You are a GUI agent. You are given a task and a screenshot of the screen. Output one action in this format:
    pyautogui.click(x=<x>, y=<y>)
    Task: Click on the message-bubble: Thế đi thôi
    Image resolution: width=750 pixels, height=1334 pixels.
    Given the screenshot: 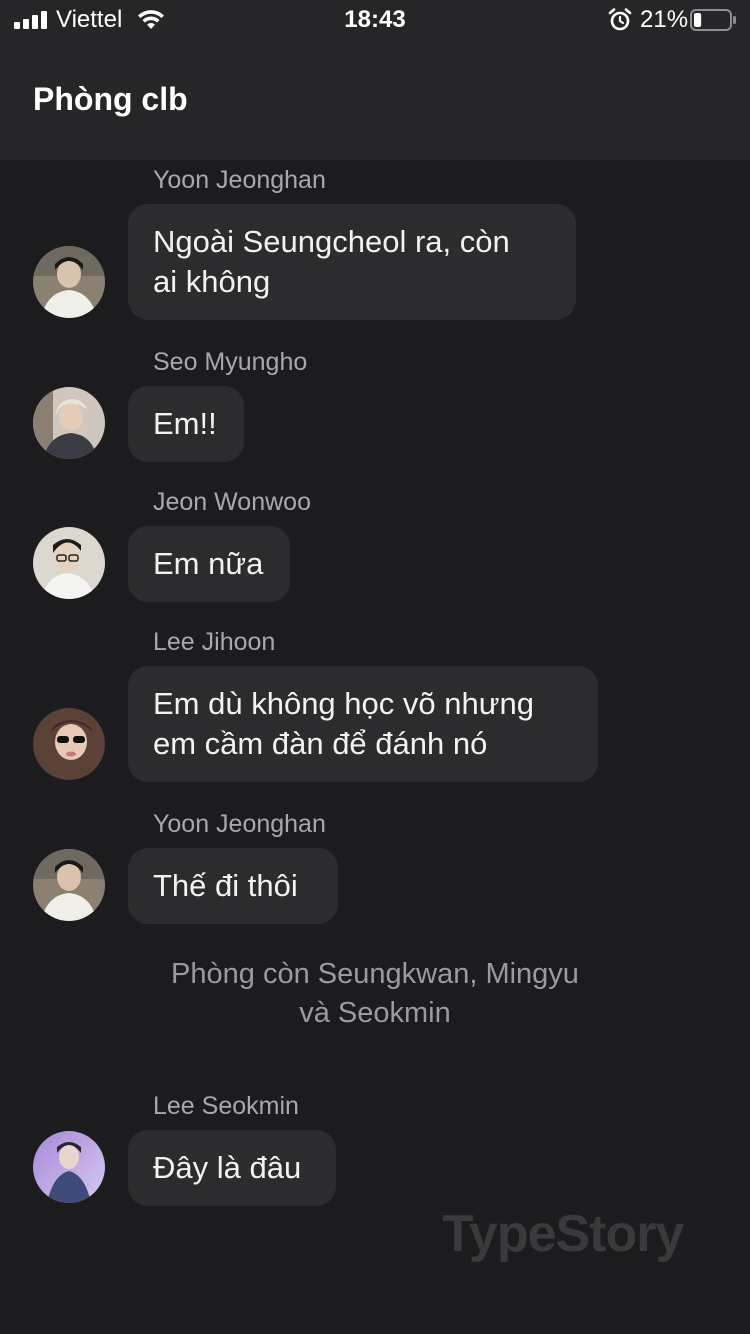 What is the action you would take?
    pyautogui.click(x=233, y=886)
    